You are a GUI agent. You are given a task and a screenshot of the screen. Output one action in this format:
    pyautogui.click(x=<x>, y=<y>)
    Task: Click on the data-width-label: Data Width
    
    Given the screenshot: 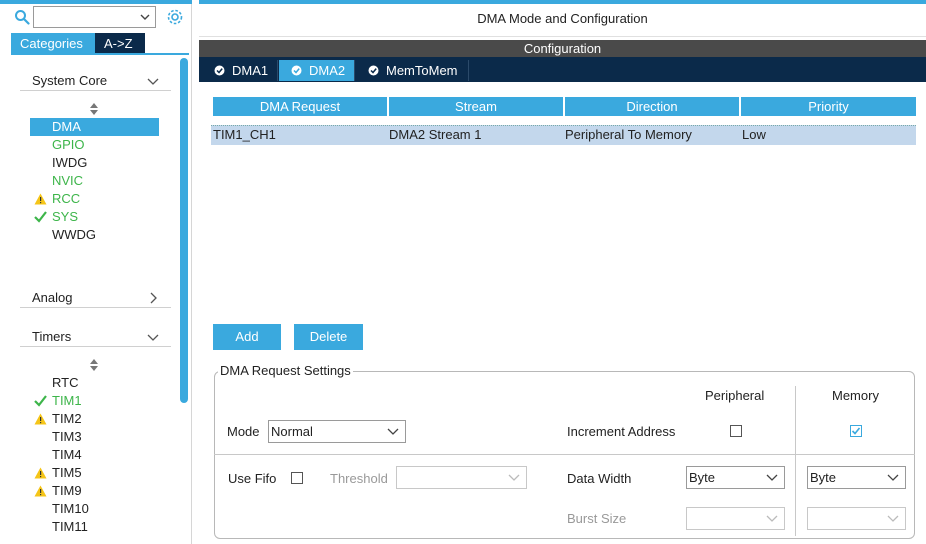 What is the action you would take?
    pyautogui.click(x=599, y=478)
    